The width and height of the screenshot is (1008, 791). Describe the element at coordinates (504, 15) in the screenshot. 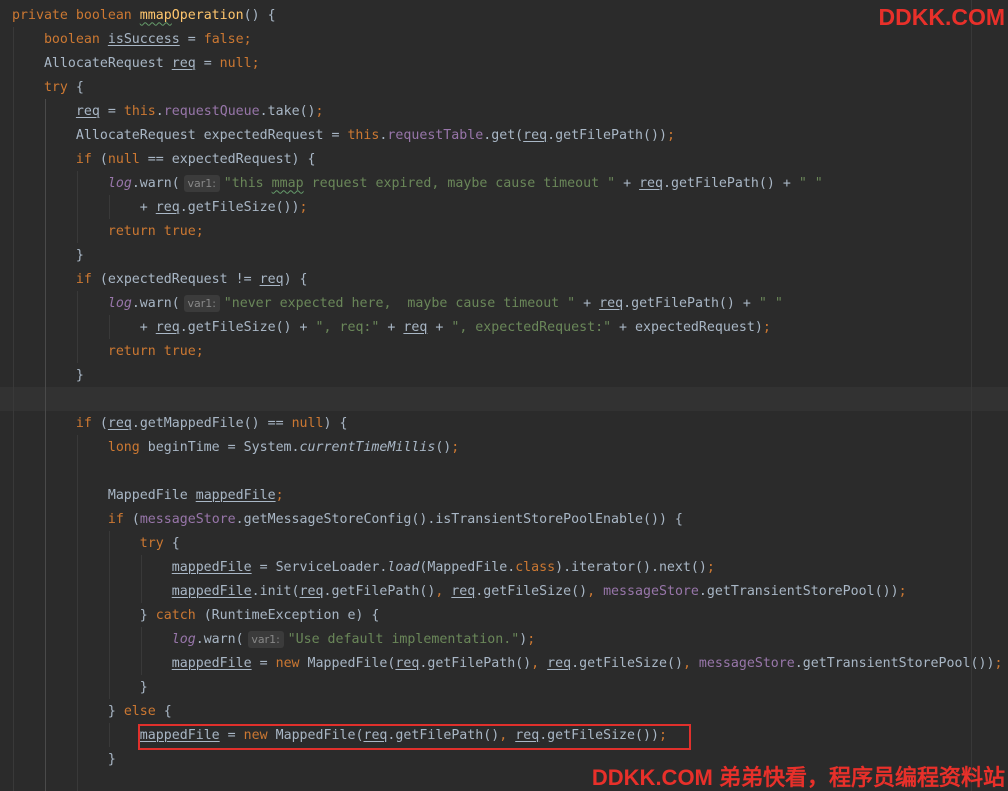

I see `code-line: private boolean mmap Operation() {` at that location.